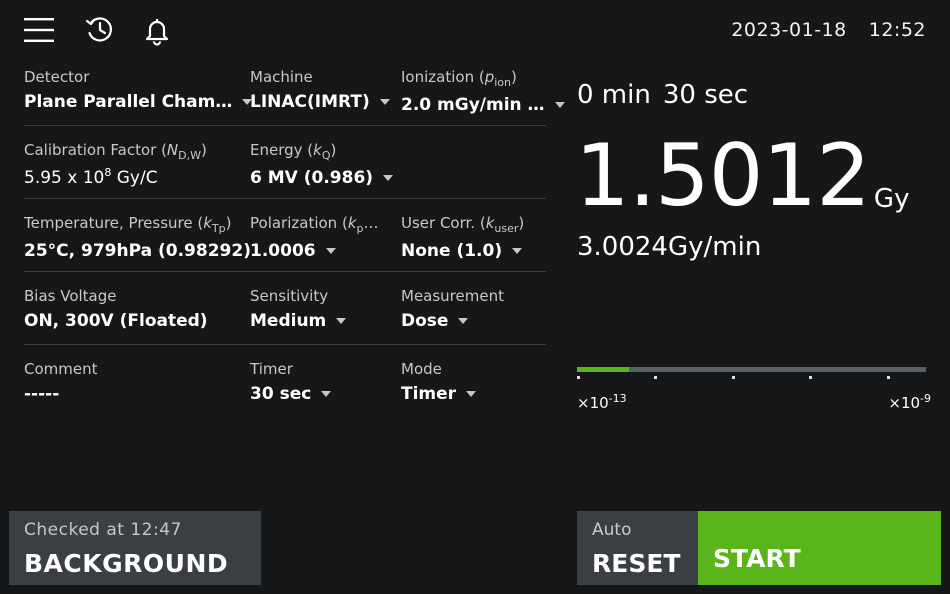 This screenshot has width=950, height=594. What do you see at coordinates (909, 402) in the screenshot?
I see `scale-max-label: ×10-9` at bounding box center [909, 402].